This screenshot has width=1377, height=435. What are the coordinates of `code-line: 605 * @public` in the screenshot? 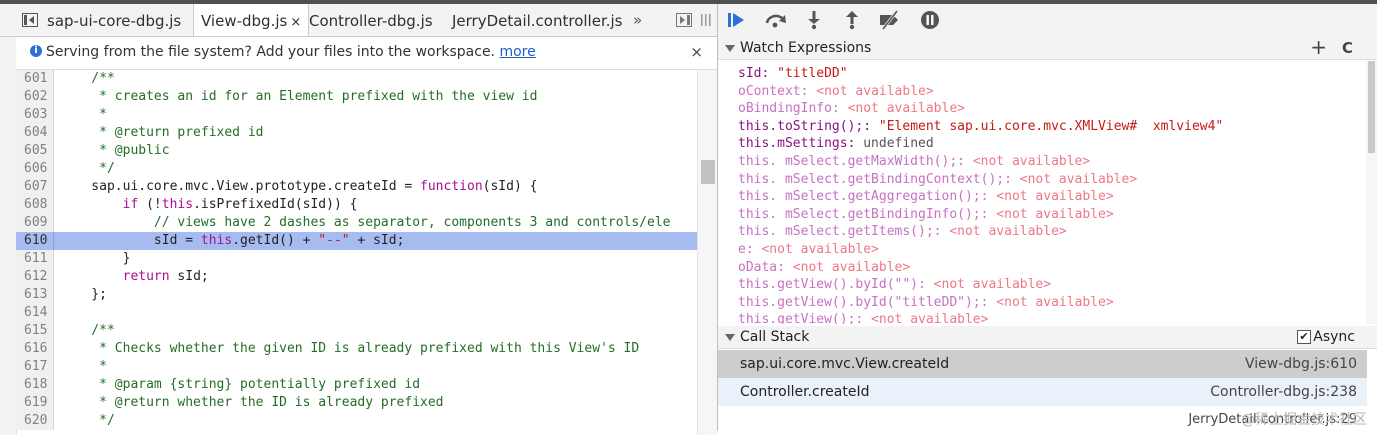 It's located at (356, 151).